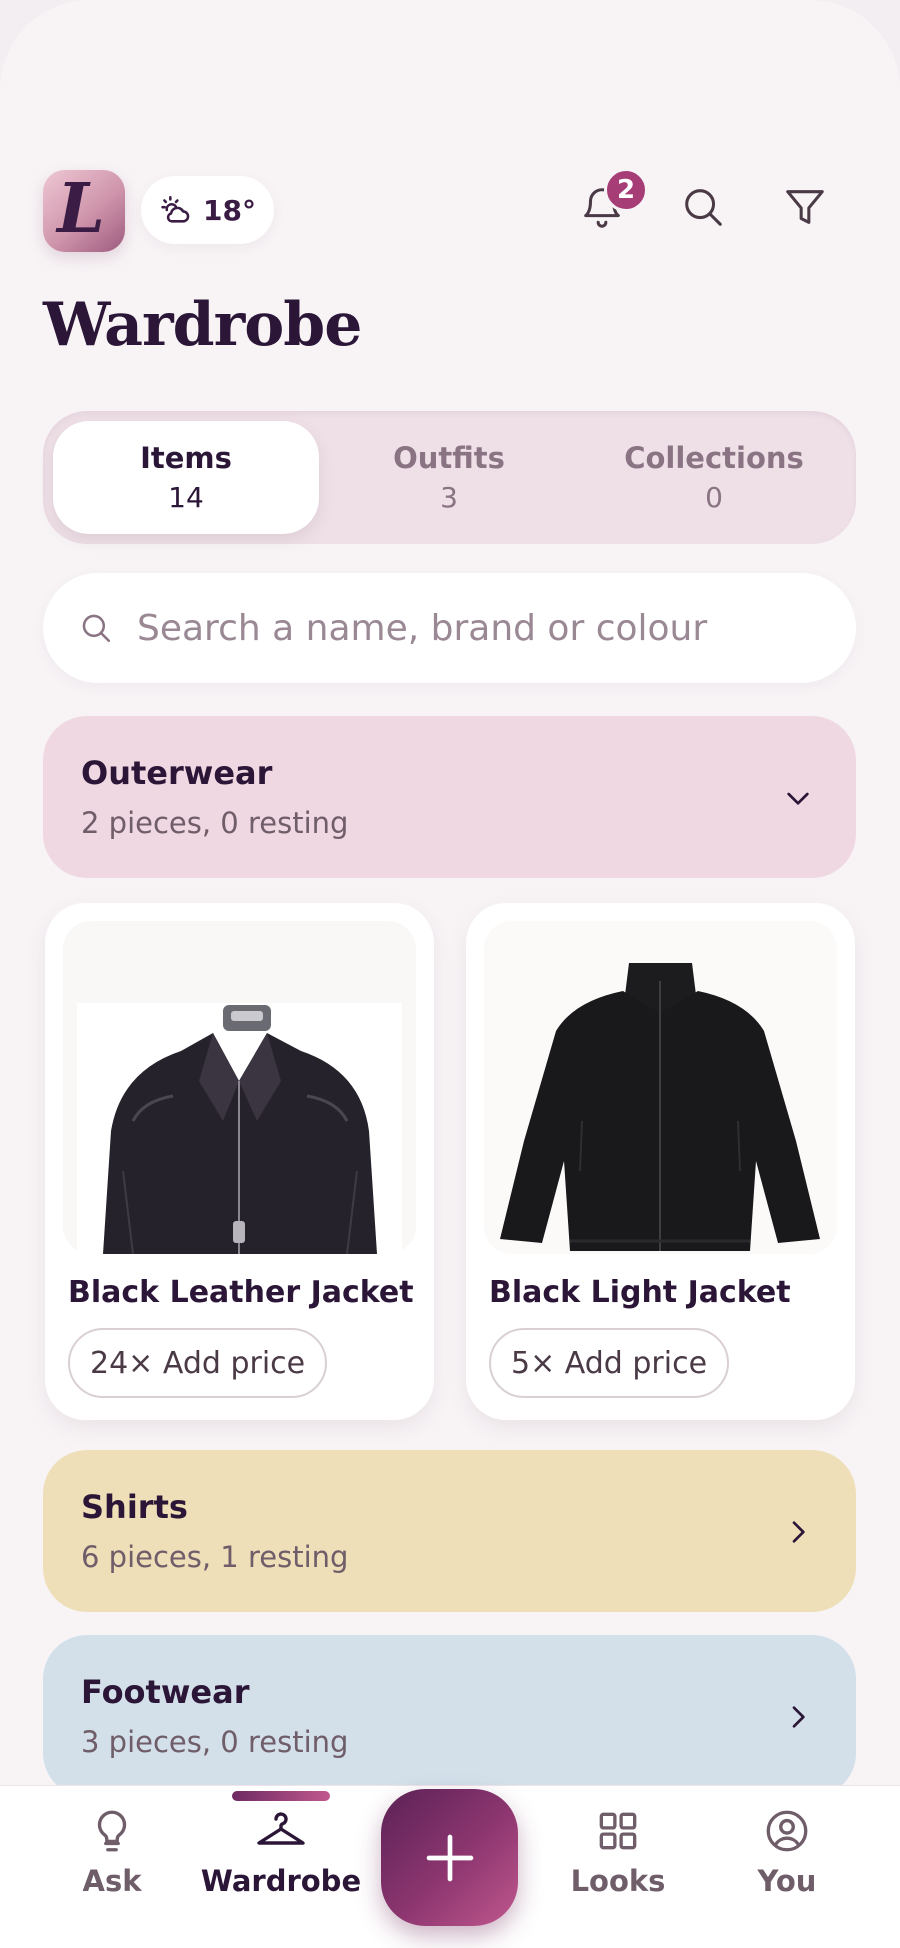  I want to click on chevron-down-icon, so click(798, 798).